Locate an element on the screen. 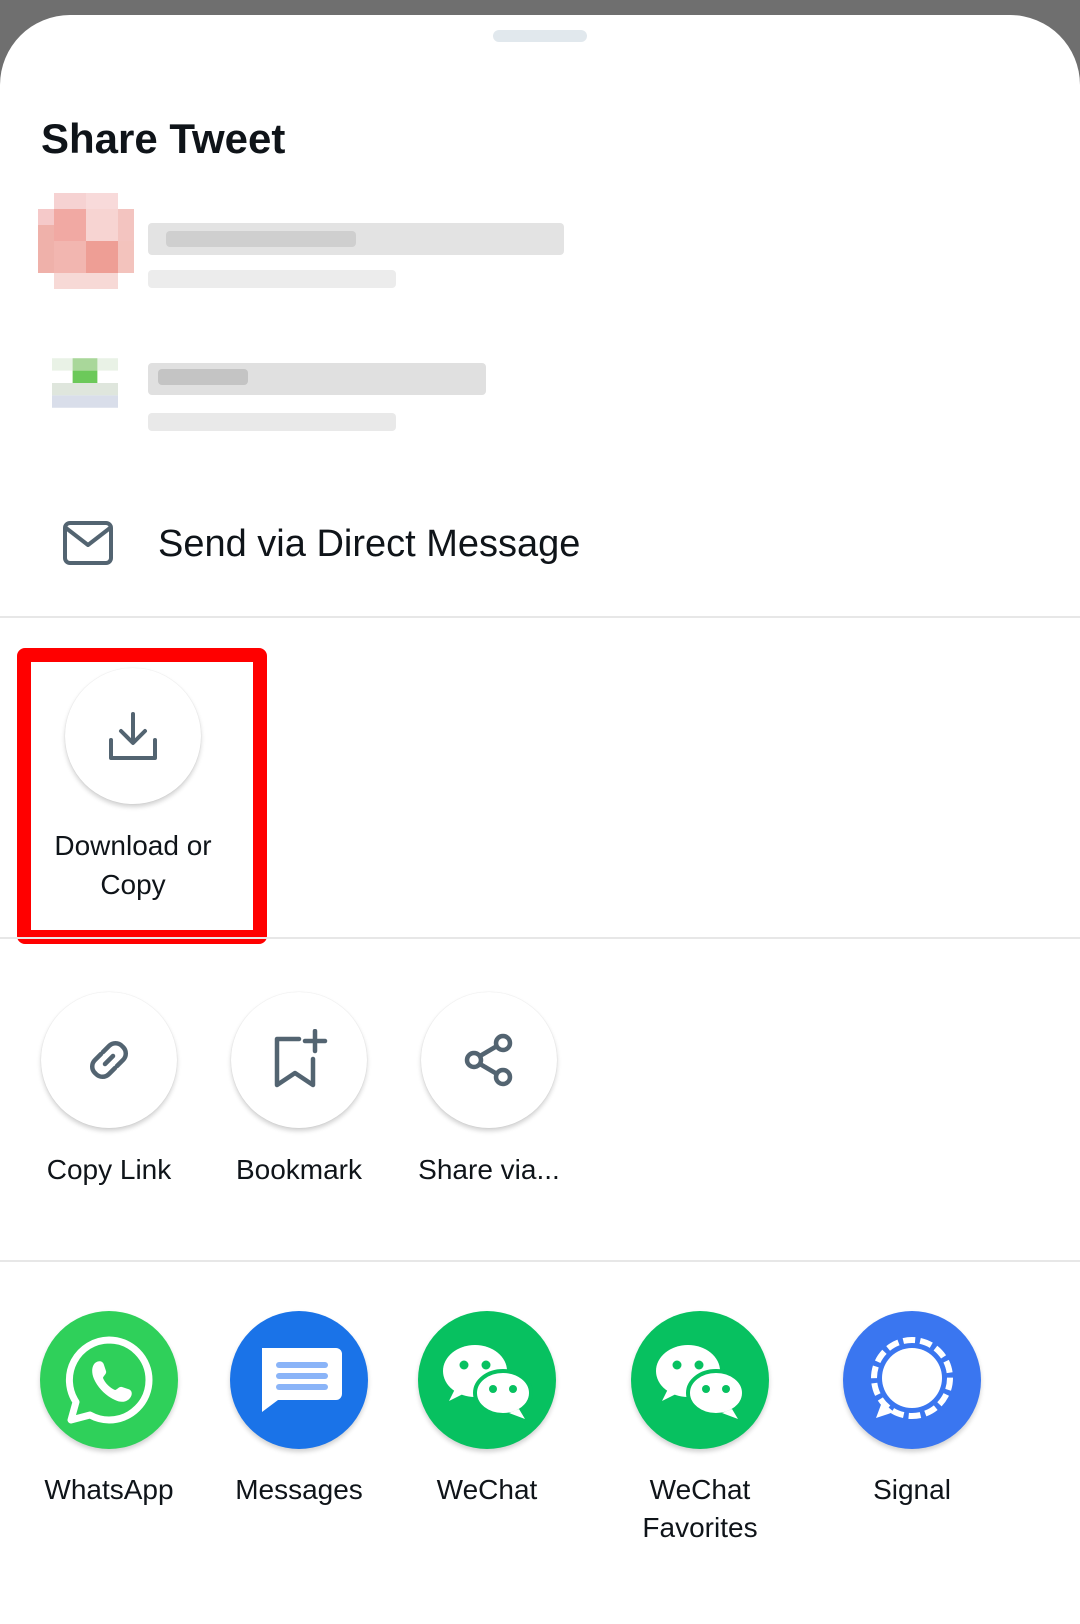 The height and width of the screenshot is (1624, 1080). share-icon is located at coordinates (488, 1060).